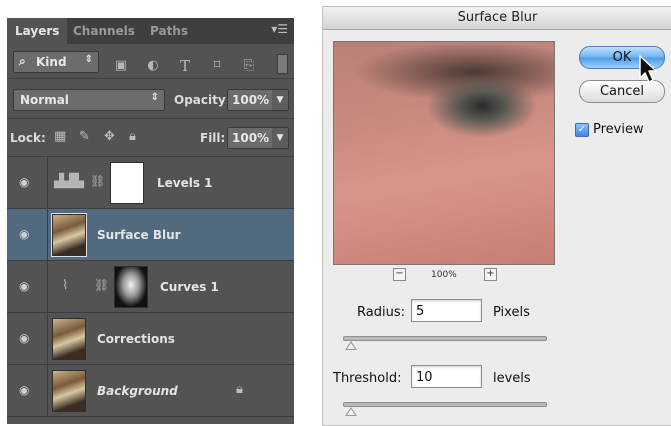  I want to click on levels-adjustment-icon: ▟▟▙, so click(69, 181).